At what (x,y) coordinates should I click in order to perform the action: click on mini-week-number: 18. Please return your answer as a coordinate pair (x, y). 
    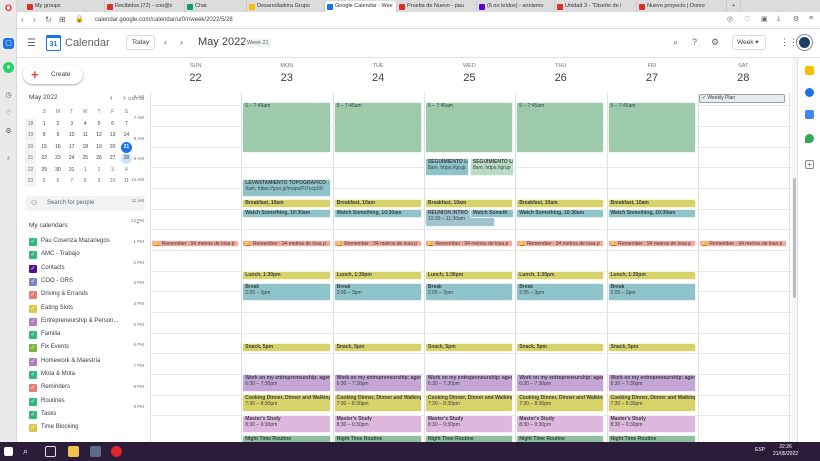
    Looking at the image, I should click on (30, 124).